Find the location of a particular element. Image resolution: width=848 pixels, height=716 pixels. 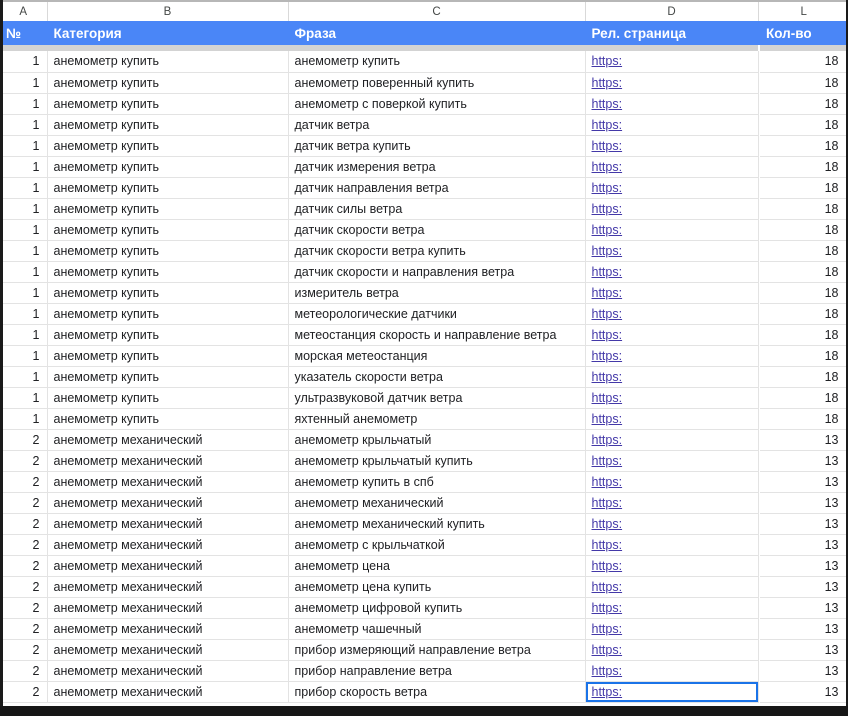

cell-phrase: прибор скорость ветра is located at coordinates (437, 692).